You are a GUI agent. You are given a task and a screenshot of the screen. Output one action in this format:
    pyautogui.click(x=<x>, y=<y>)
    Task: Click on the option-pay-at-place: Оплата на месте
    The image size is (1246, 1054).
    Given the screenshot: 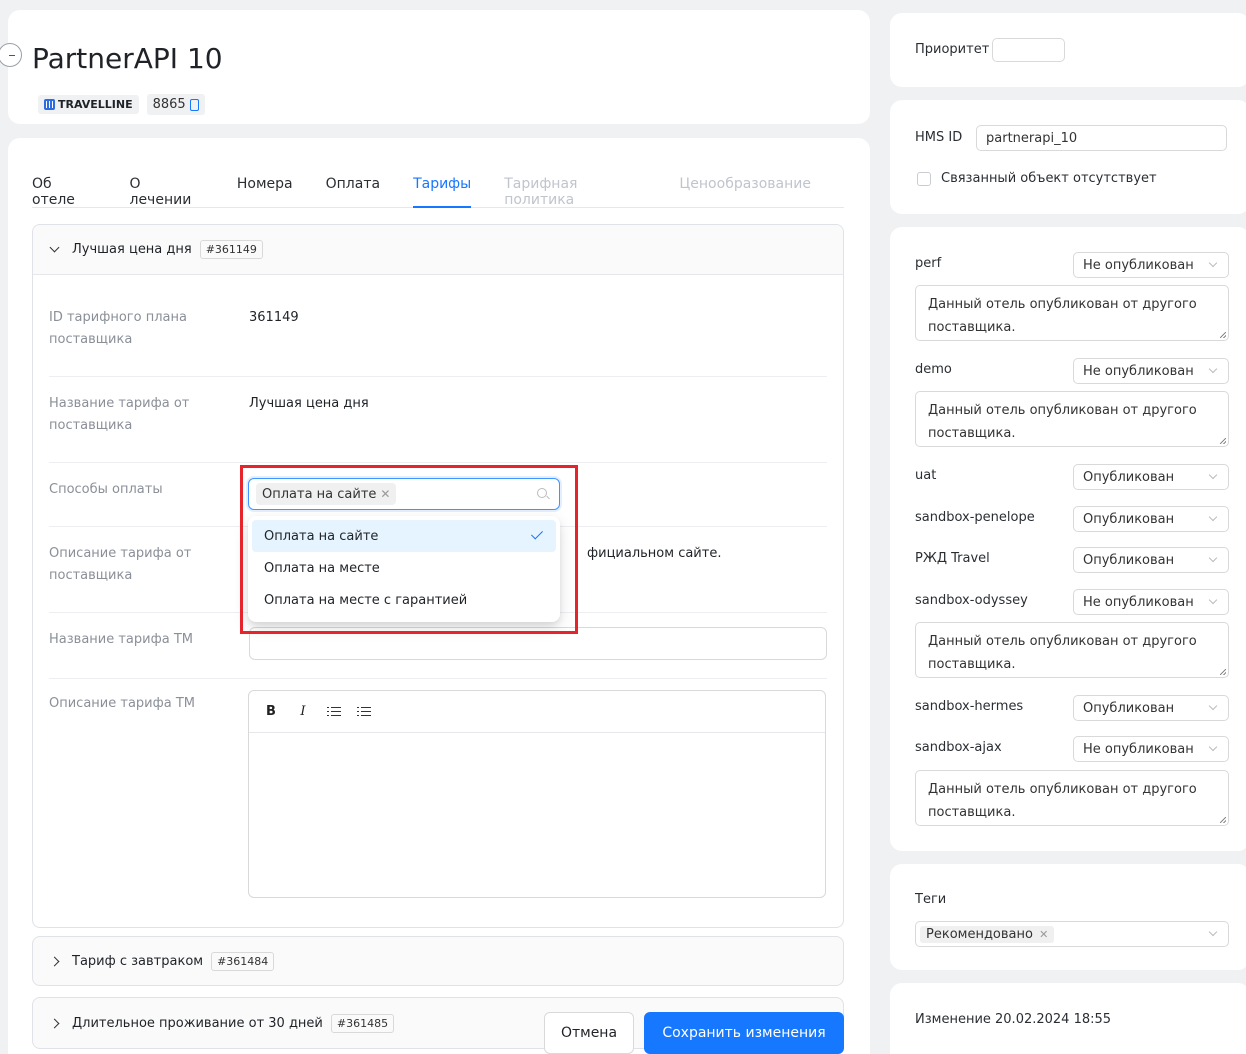 What is the action you would take?
    pyautogui.click(x=404, y=568)
    